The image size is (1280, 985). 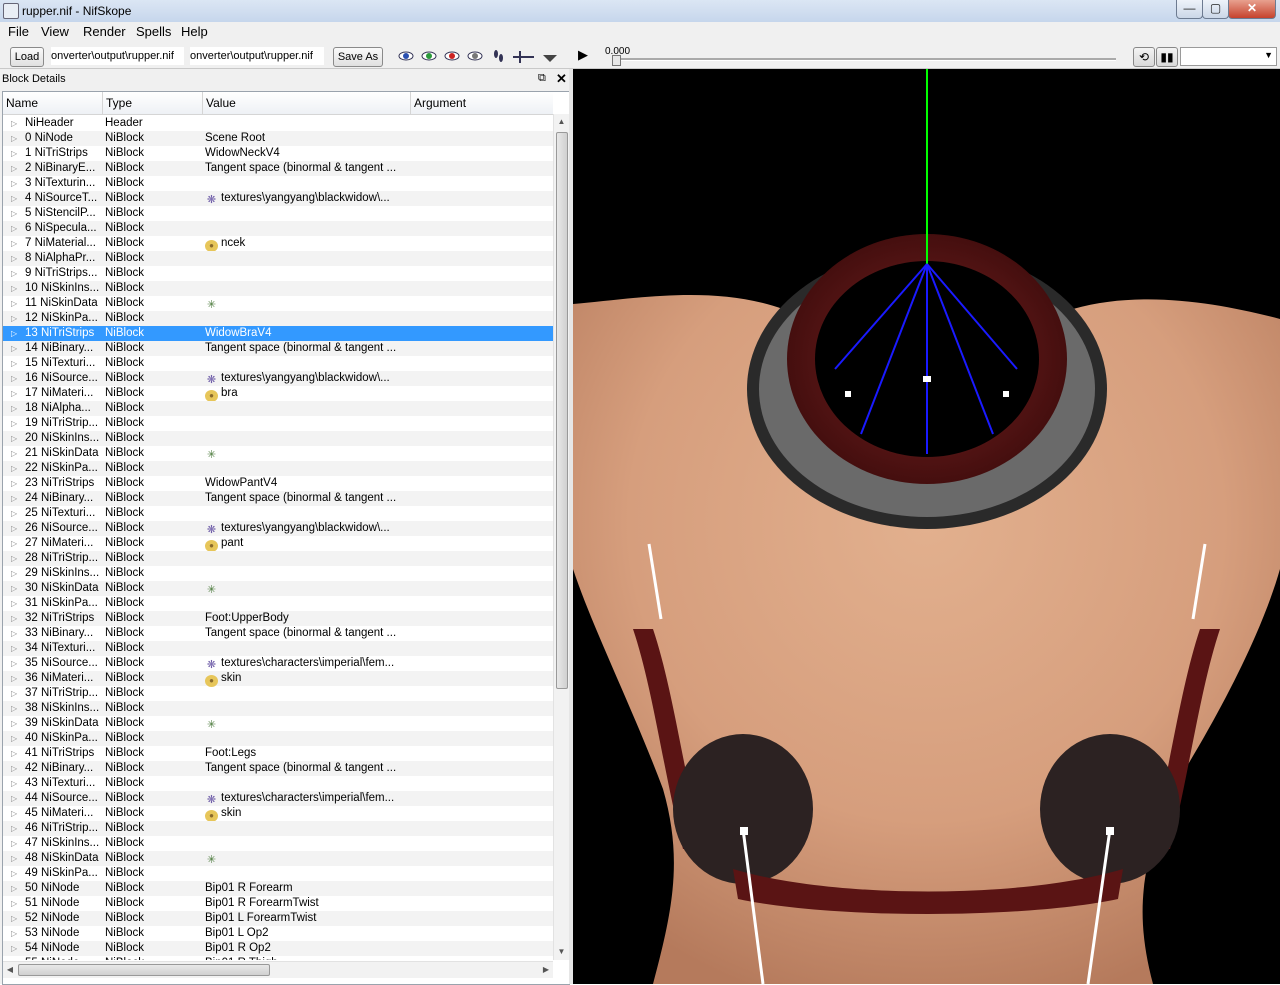 I want to click on table-row: ▷ 20 NiSkinIns... NiBlock, so click(x=278, y=438).